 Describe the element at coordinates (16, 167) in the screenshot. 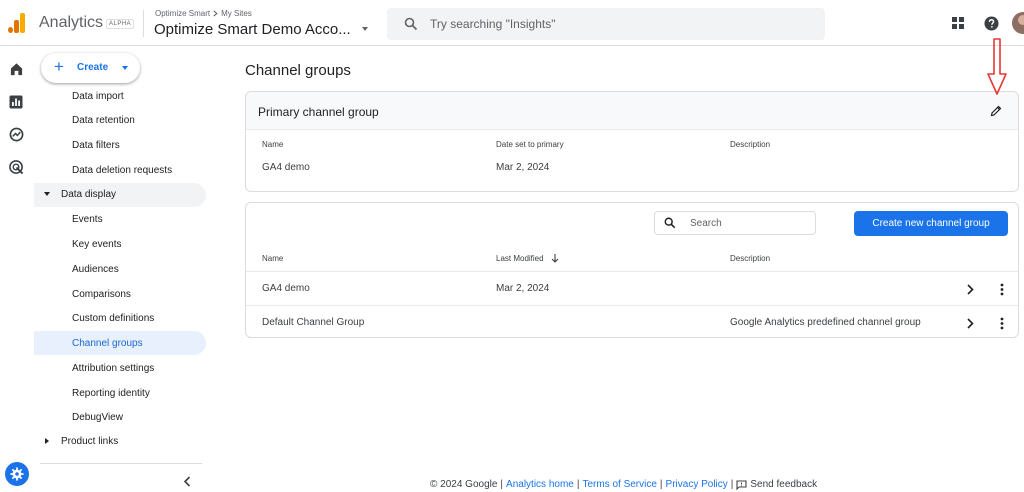

I see `advertising-icon` at that location.